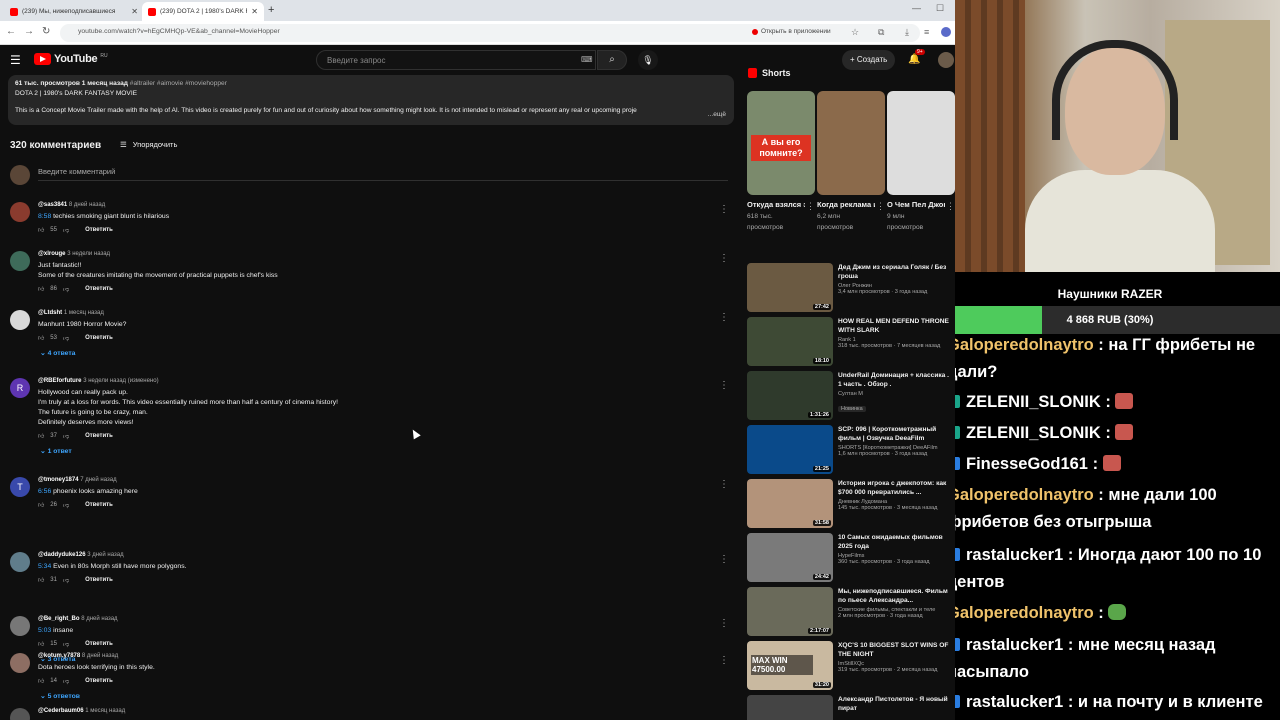 Image resolution: width=1280 pixels, height=720 pixels. I want to click on voice-search-button: 🎙, so click(648, 60).